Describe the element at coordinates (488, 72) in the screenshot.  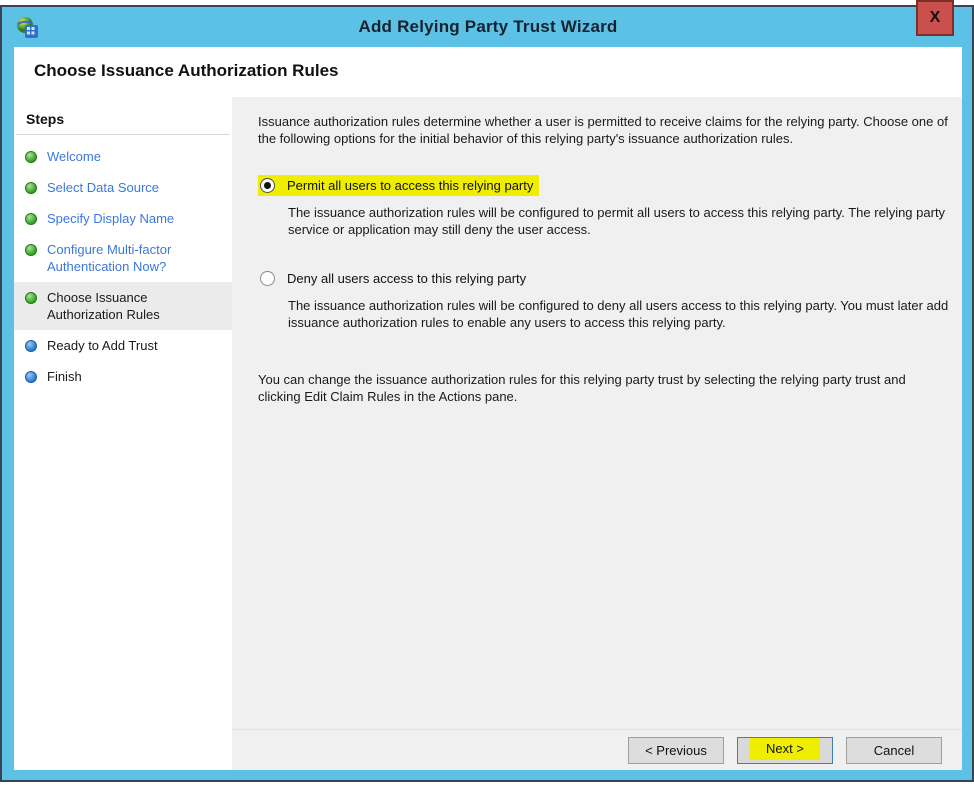
I see `heading-band: Choose Issuance Authorization Rules` at that location.